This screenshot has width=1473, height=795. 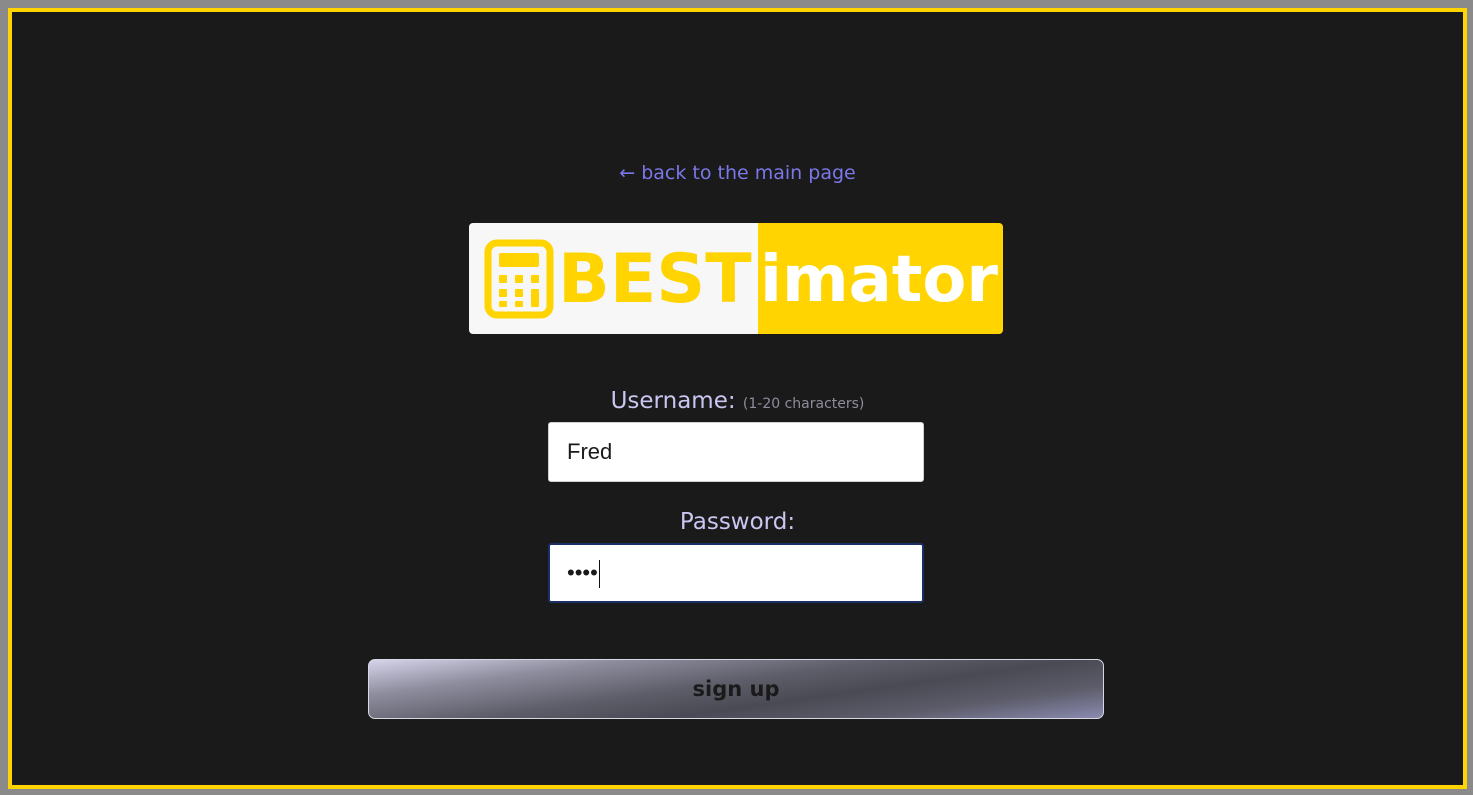 What do you see at coordinates (736, 452) in the screenshot?
I see `username-input: Fred` at bounding box center [736, 452].